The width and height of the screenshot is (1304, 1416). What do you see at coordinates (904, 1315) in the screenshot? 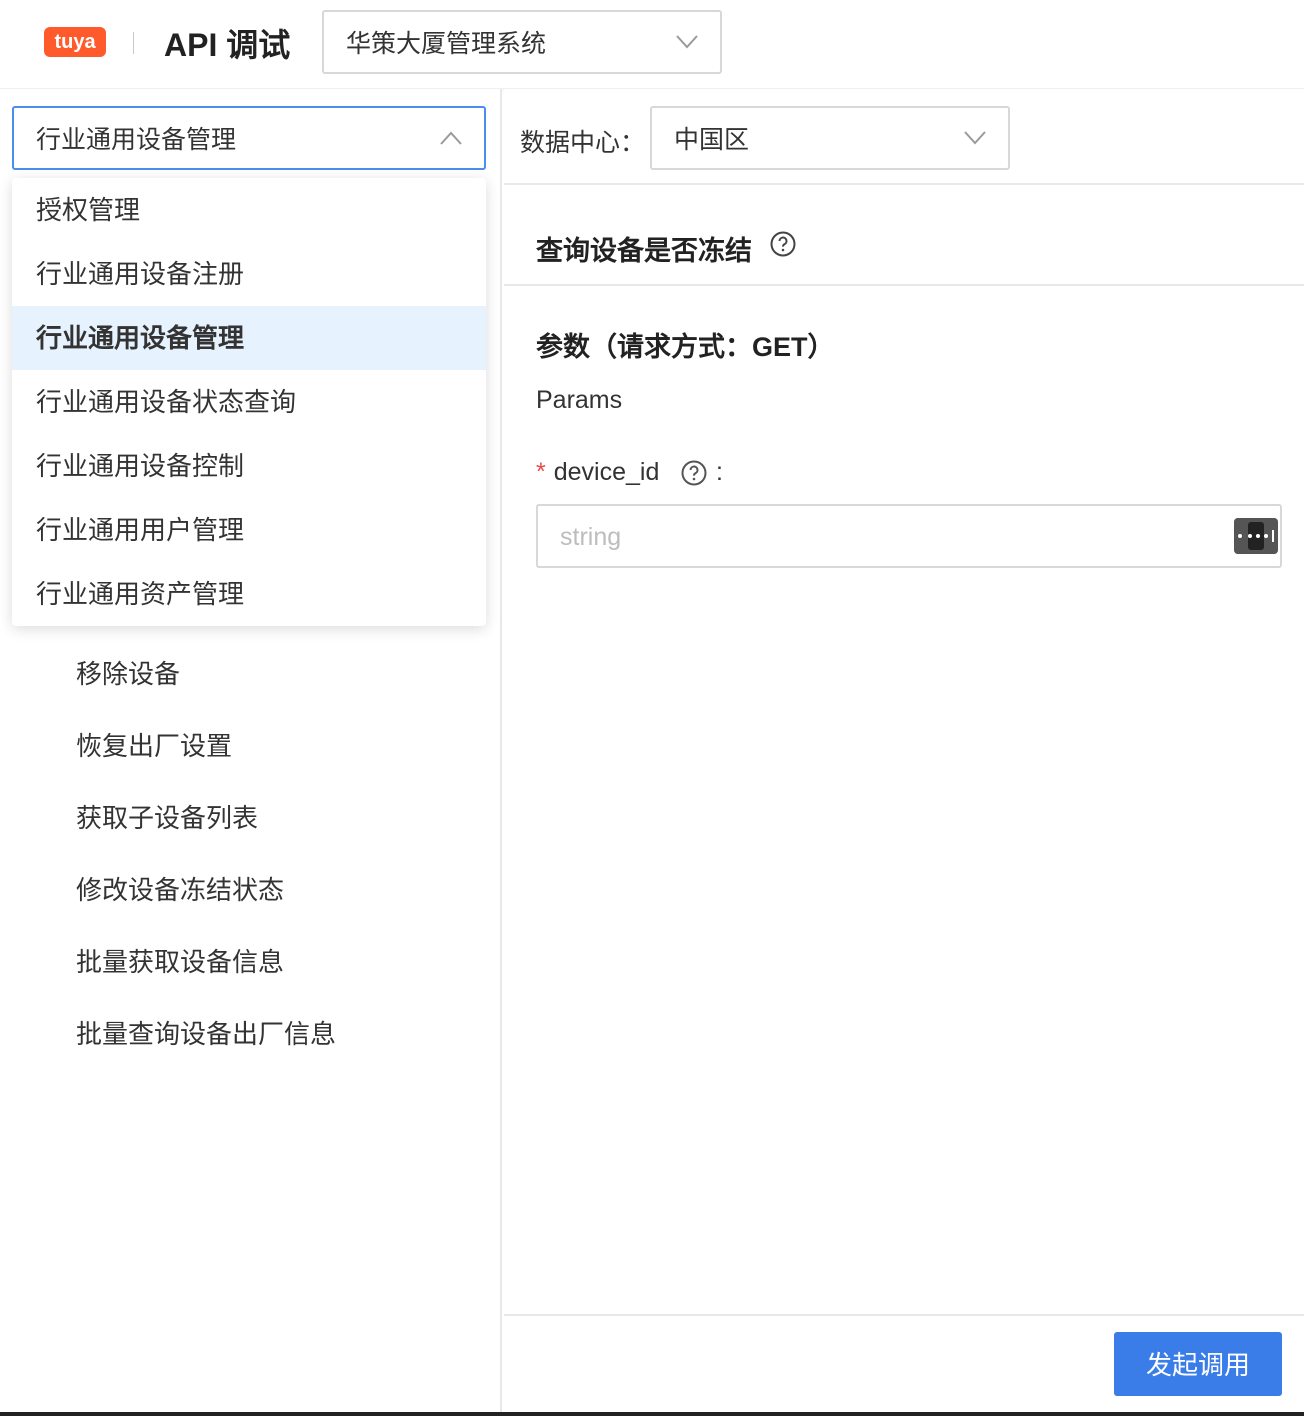
I see `footer-divider` at bounding box center [904, 1315].